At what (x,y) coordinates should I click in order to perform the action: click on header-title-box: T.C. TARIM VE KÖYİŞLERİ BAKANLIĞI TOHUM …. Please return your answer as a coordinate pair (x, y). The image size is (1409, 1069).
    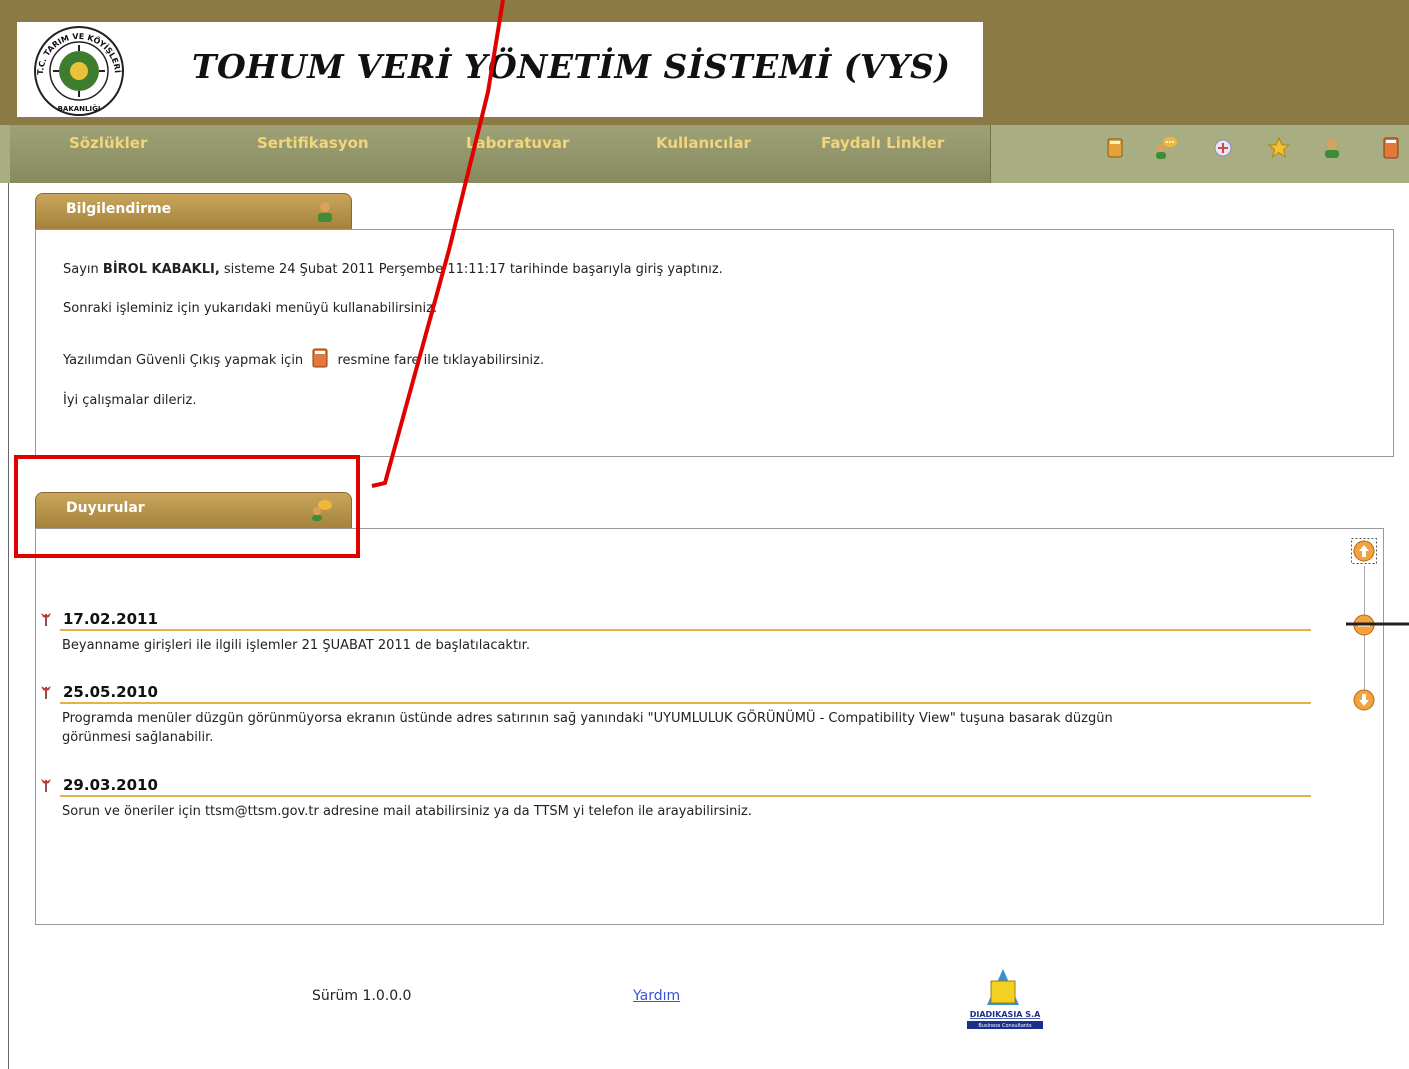
    Looking at the image, I should click on (500, 69).